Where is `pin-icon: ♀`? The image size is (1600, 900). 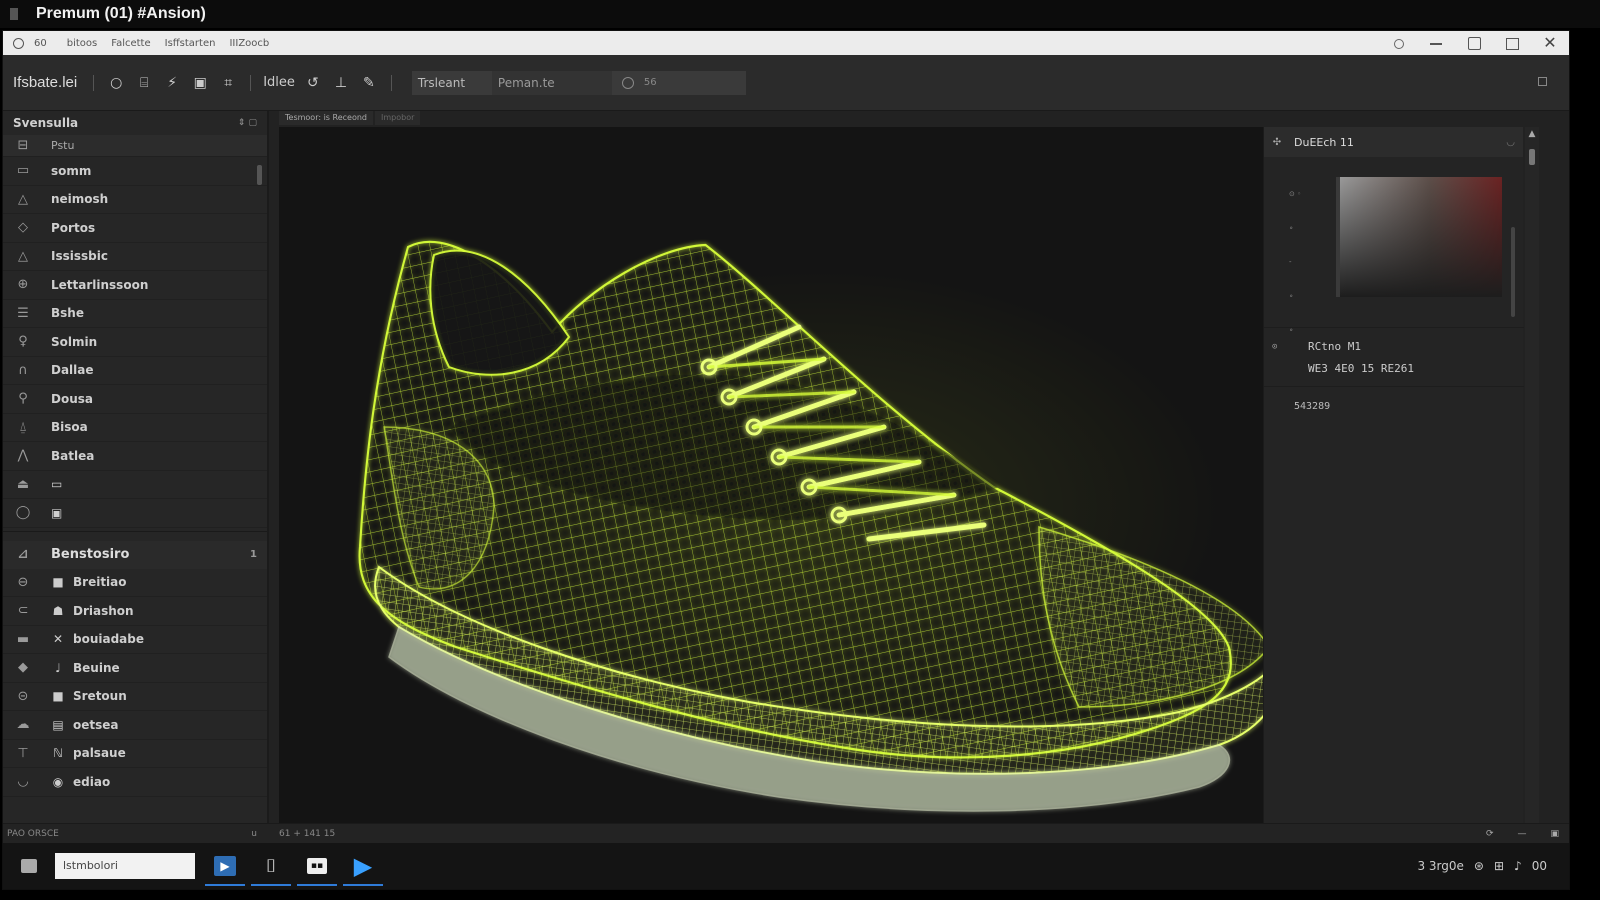 pin-icon: ♀ is located at coordinates (23, 342).